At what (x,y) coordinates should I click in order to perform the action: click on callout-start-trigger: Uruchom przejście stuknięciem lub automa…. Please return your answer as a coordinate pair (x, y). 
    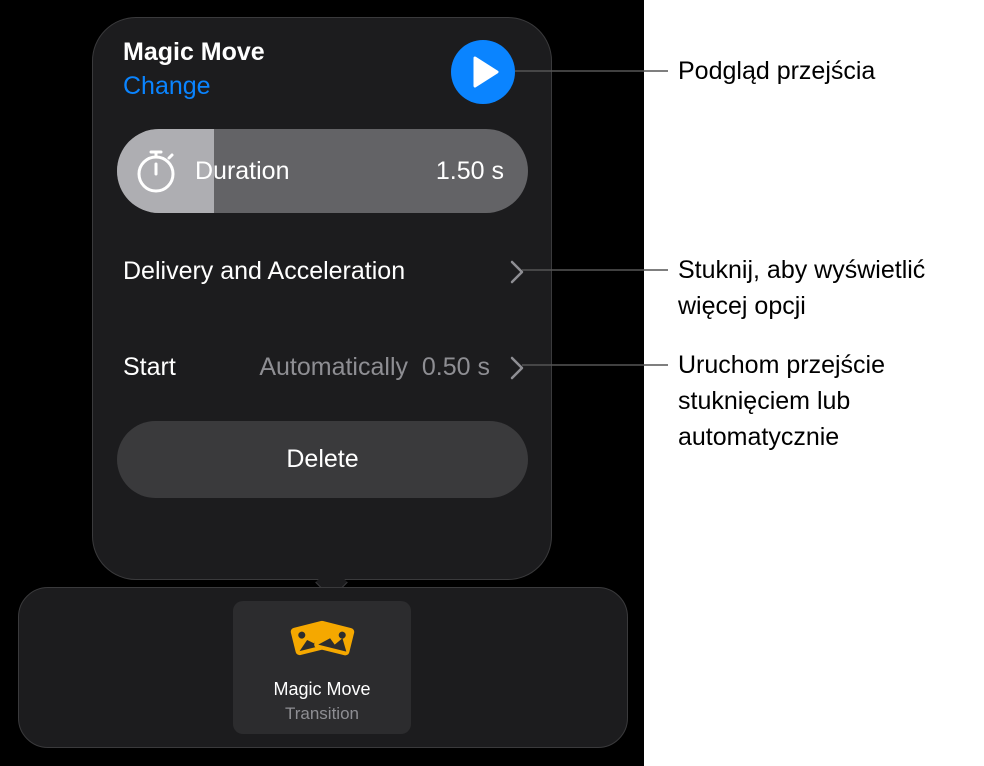
    Looking at the image, I should click on (782, 401).